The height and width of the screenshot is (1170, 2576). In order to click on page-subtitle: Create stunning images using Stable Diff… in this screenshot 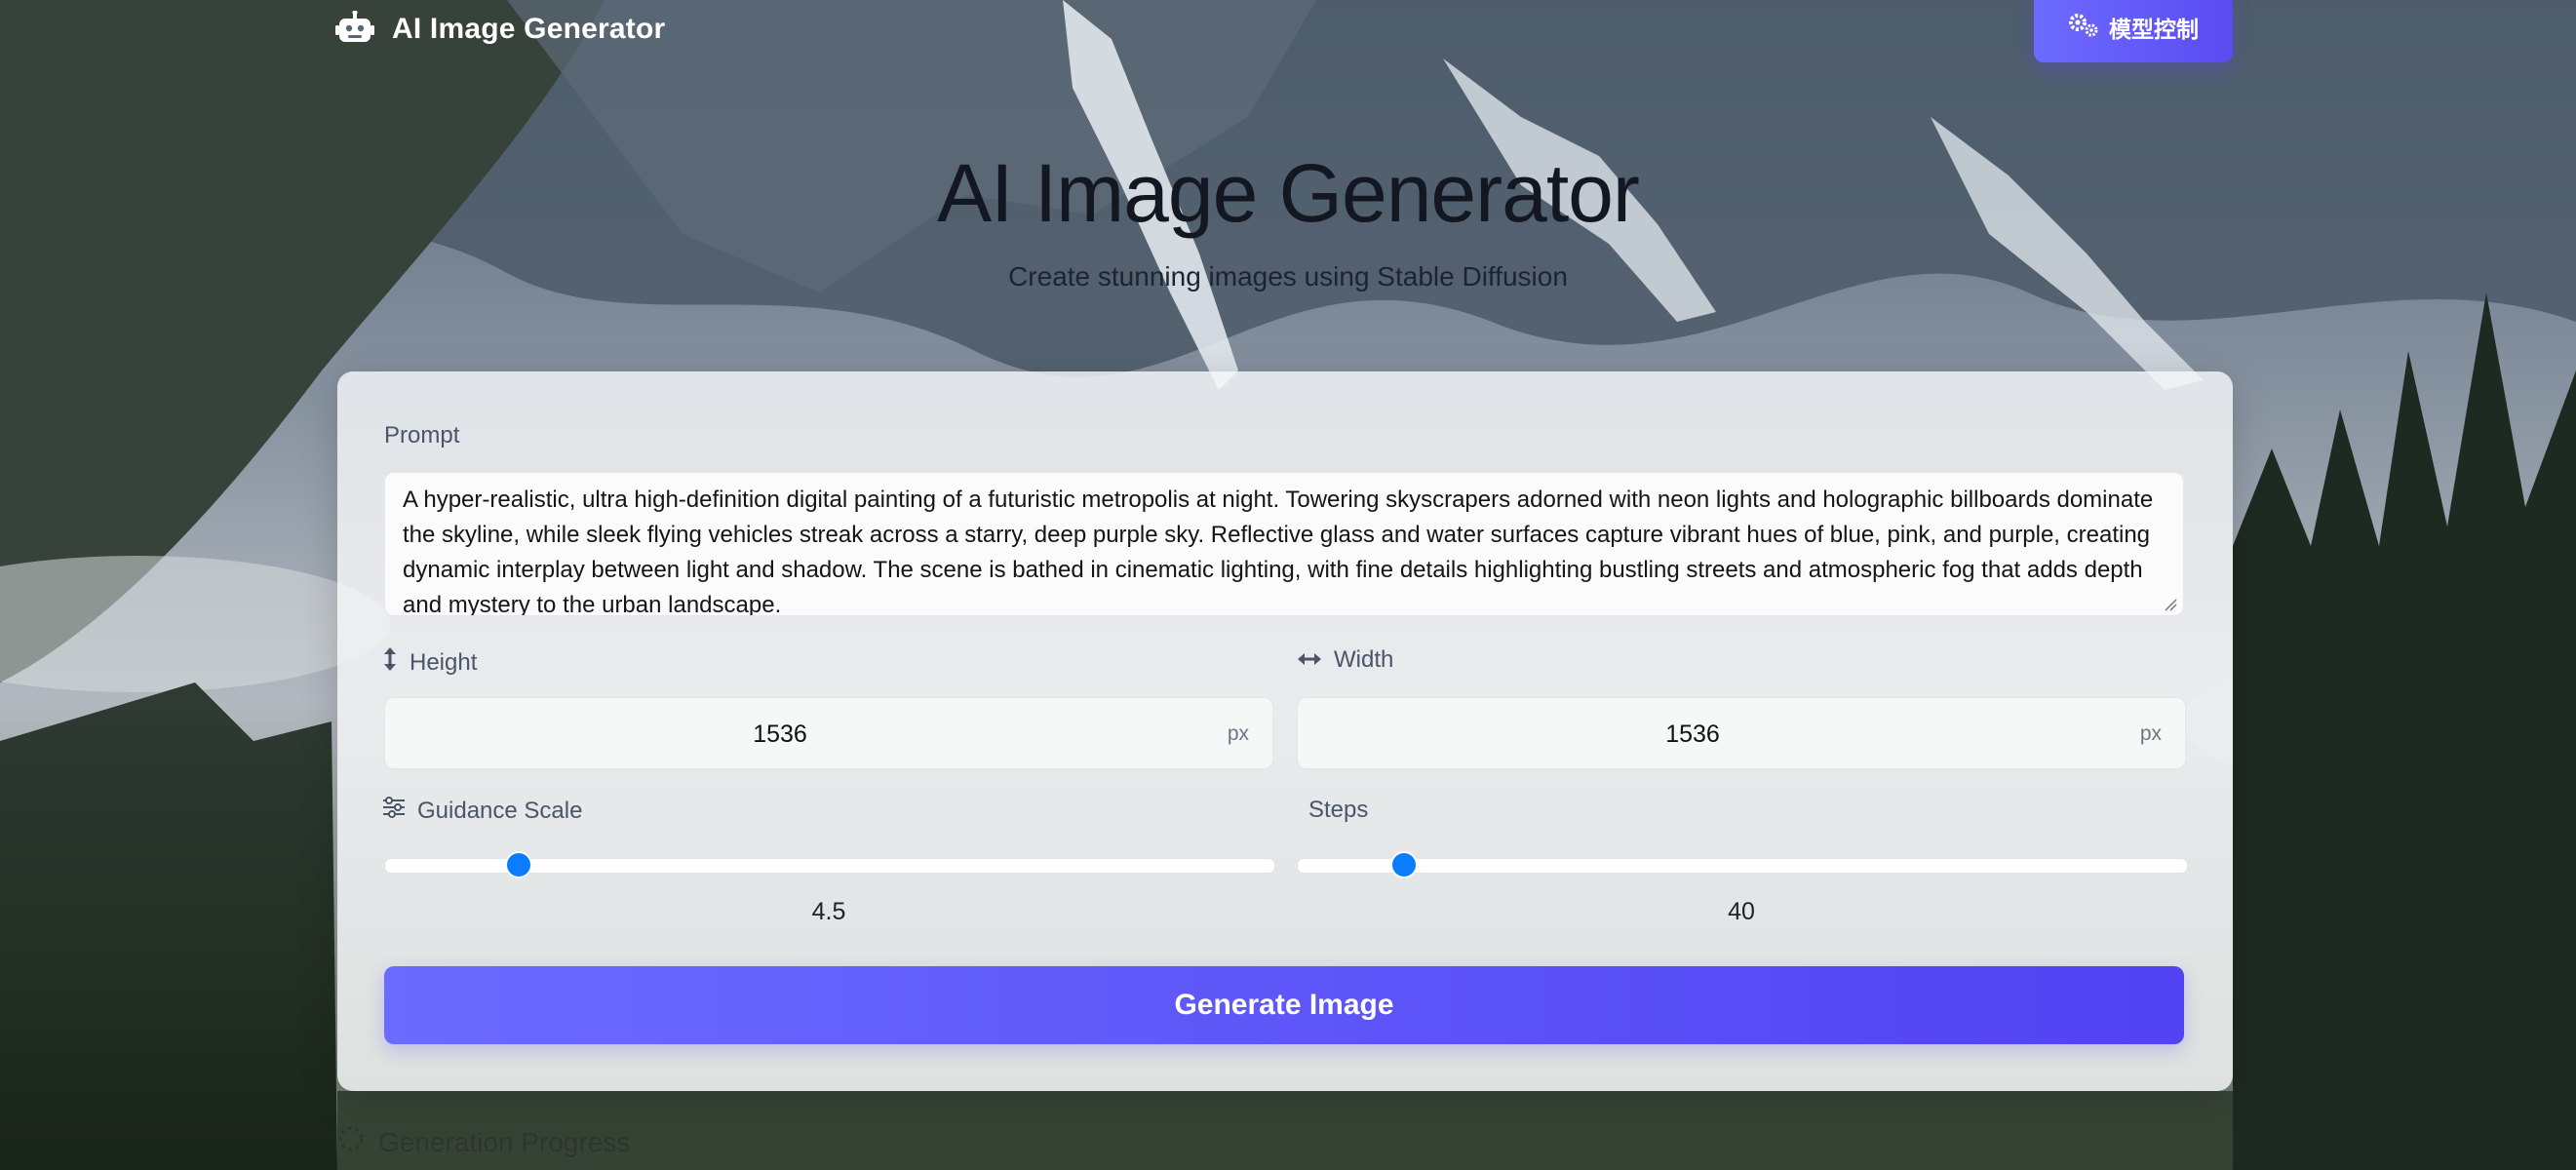, I will do `click(1288, 276)`.